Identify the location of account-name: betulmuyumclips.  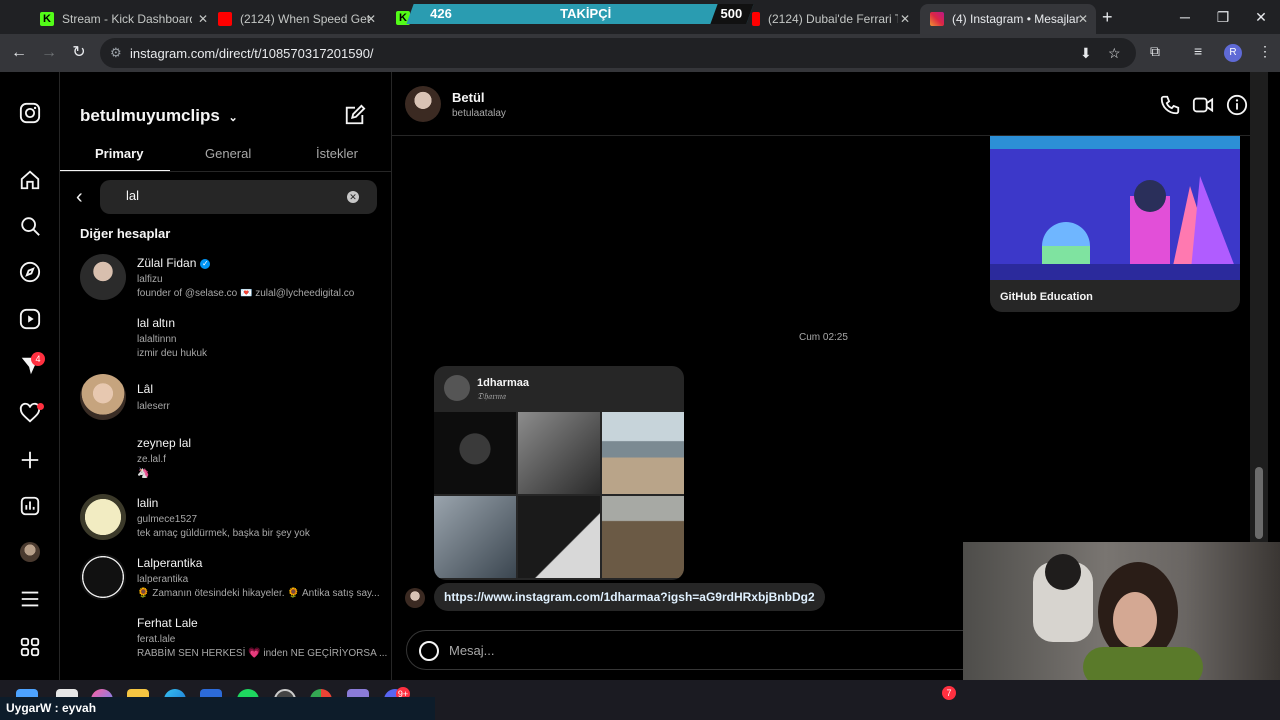
(150, 115).